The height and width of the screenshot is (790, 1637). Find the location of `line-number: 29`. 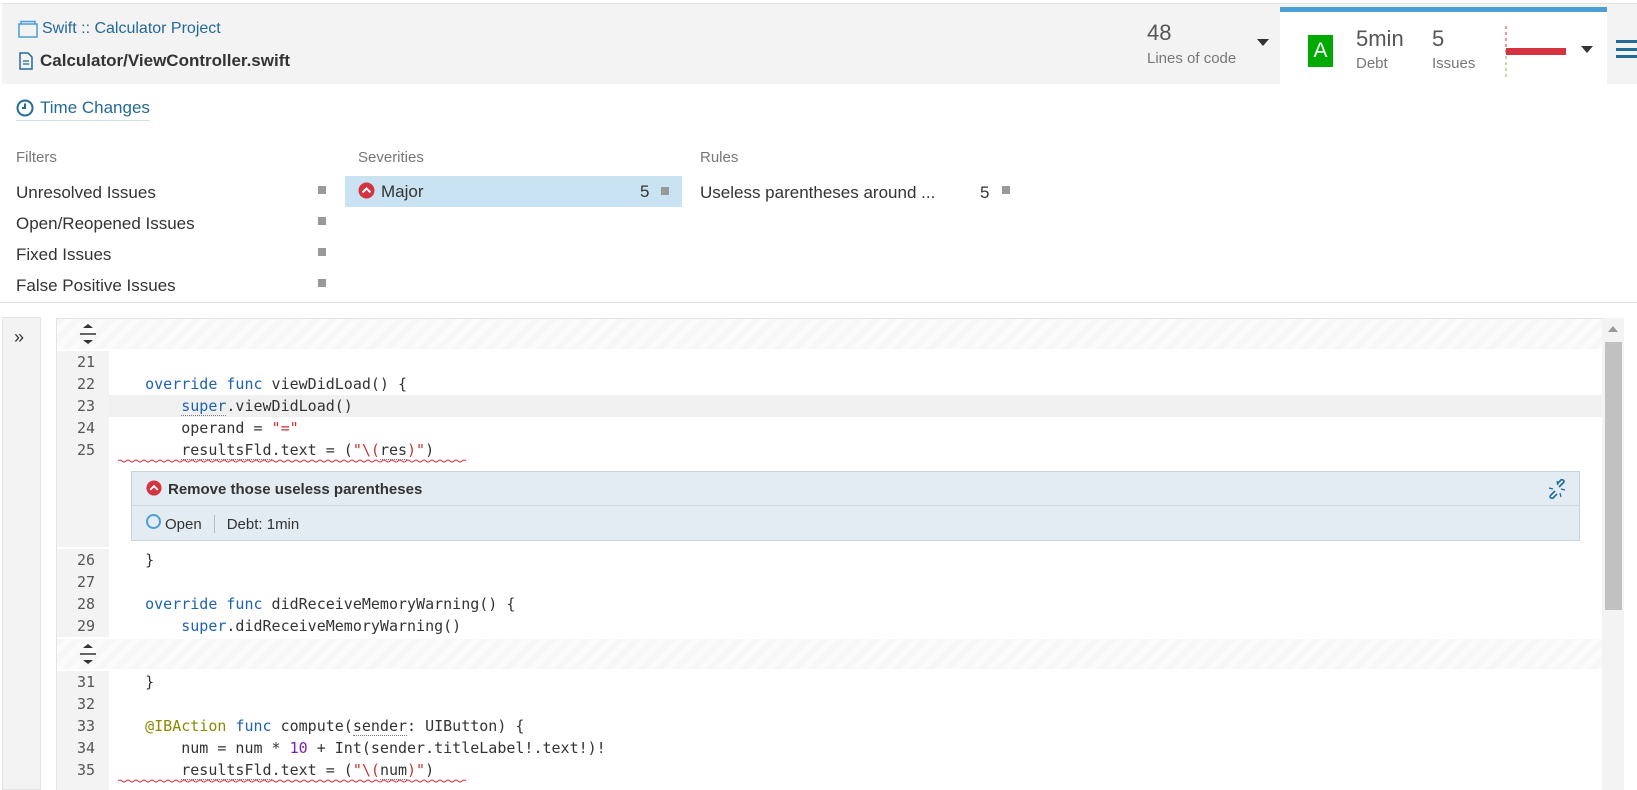

line-number: 29 is located at coordinates (83, 626).